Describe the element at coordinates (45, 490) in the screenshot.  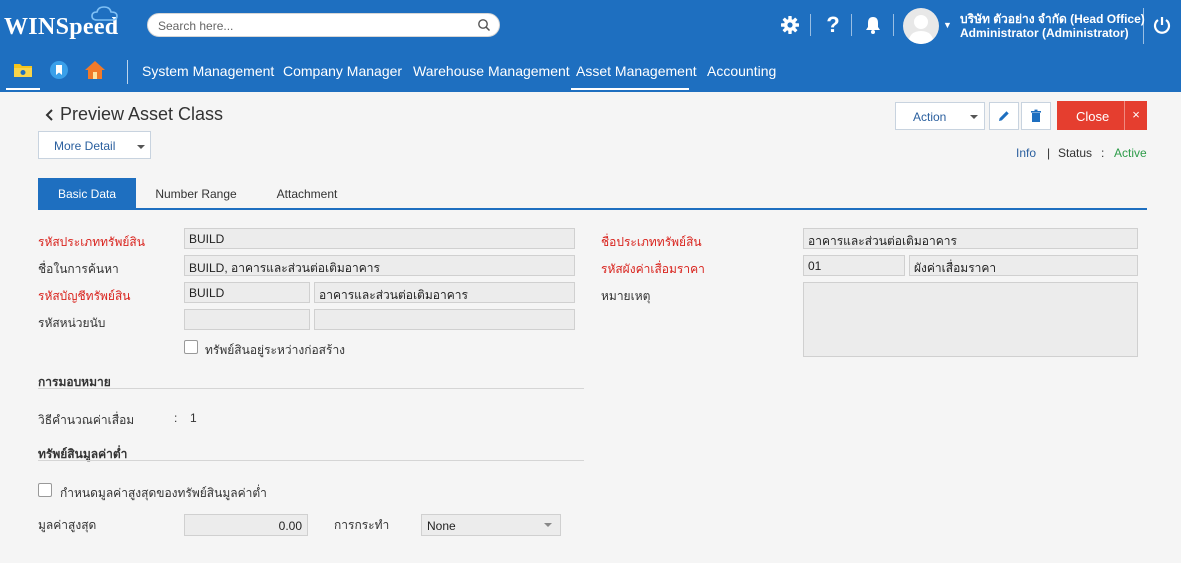
I see `low-value-max-checkbox` at that location.